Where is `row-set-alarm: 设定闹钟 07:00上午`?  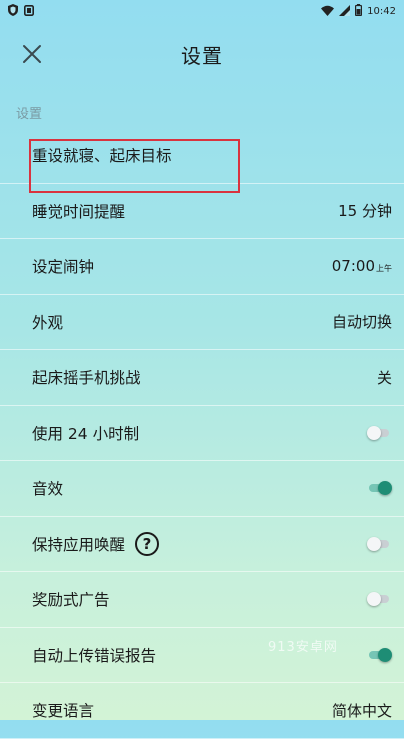
row-set-alarm: 设定闹钟 07:00上午 is located at coordinates (202, 267).